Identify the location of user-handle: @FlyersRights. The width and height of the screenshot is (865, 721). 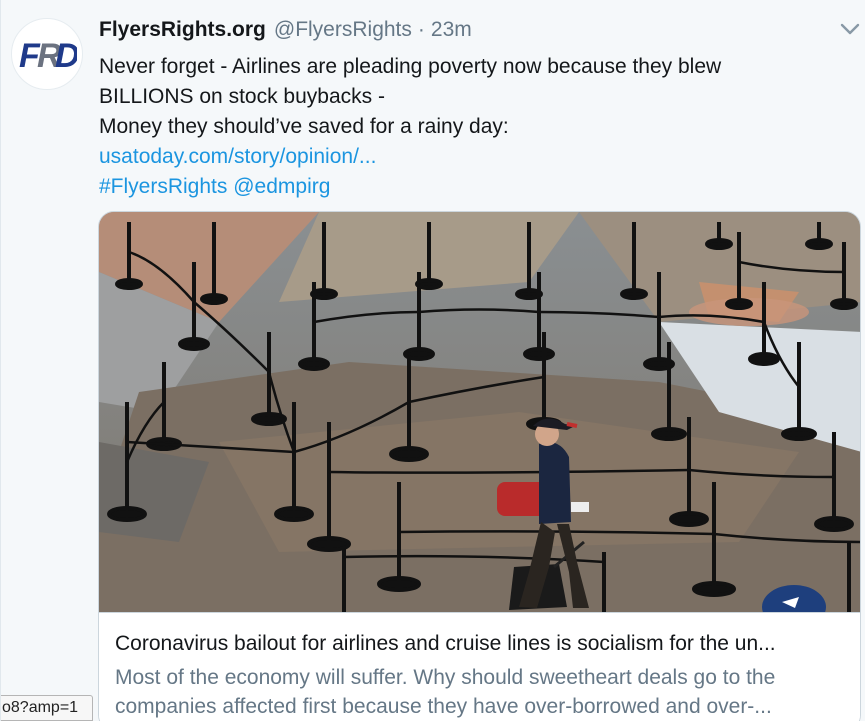
(343, 30).